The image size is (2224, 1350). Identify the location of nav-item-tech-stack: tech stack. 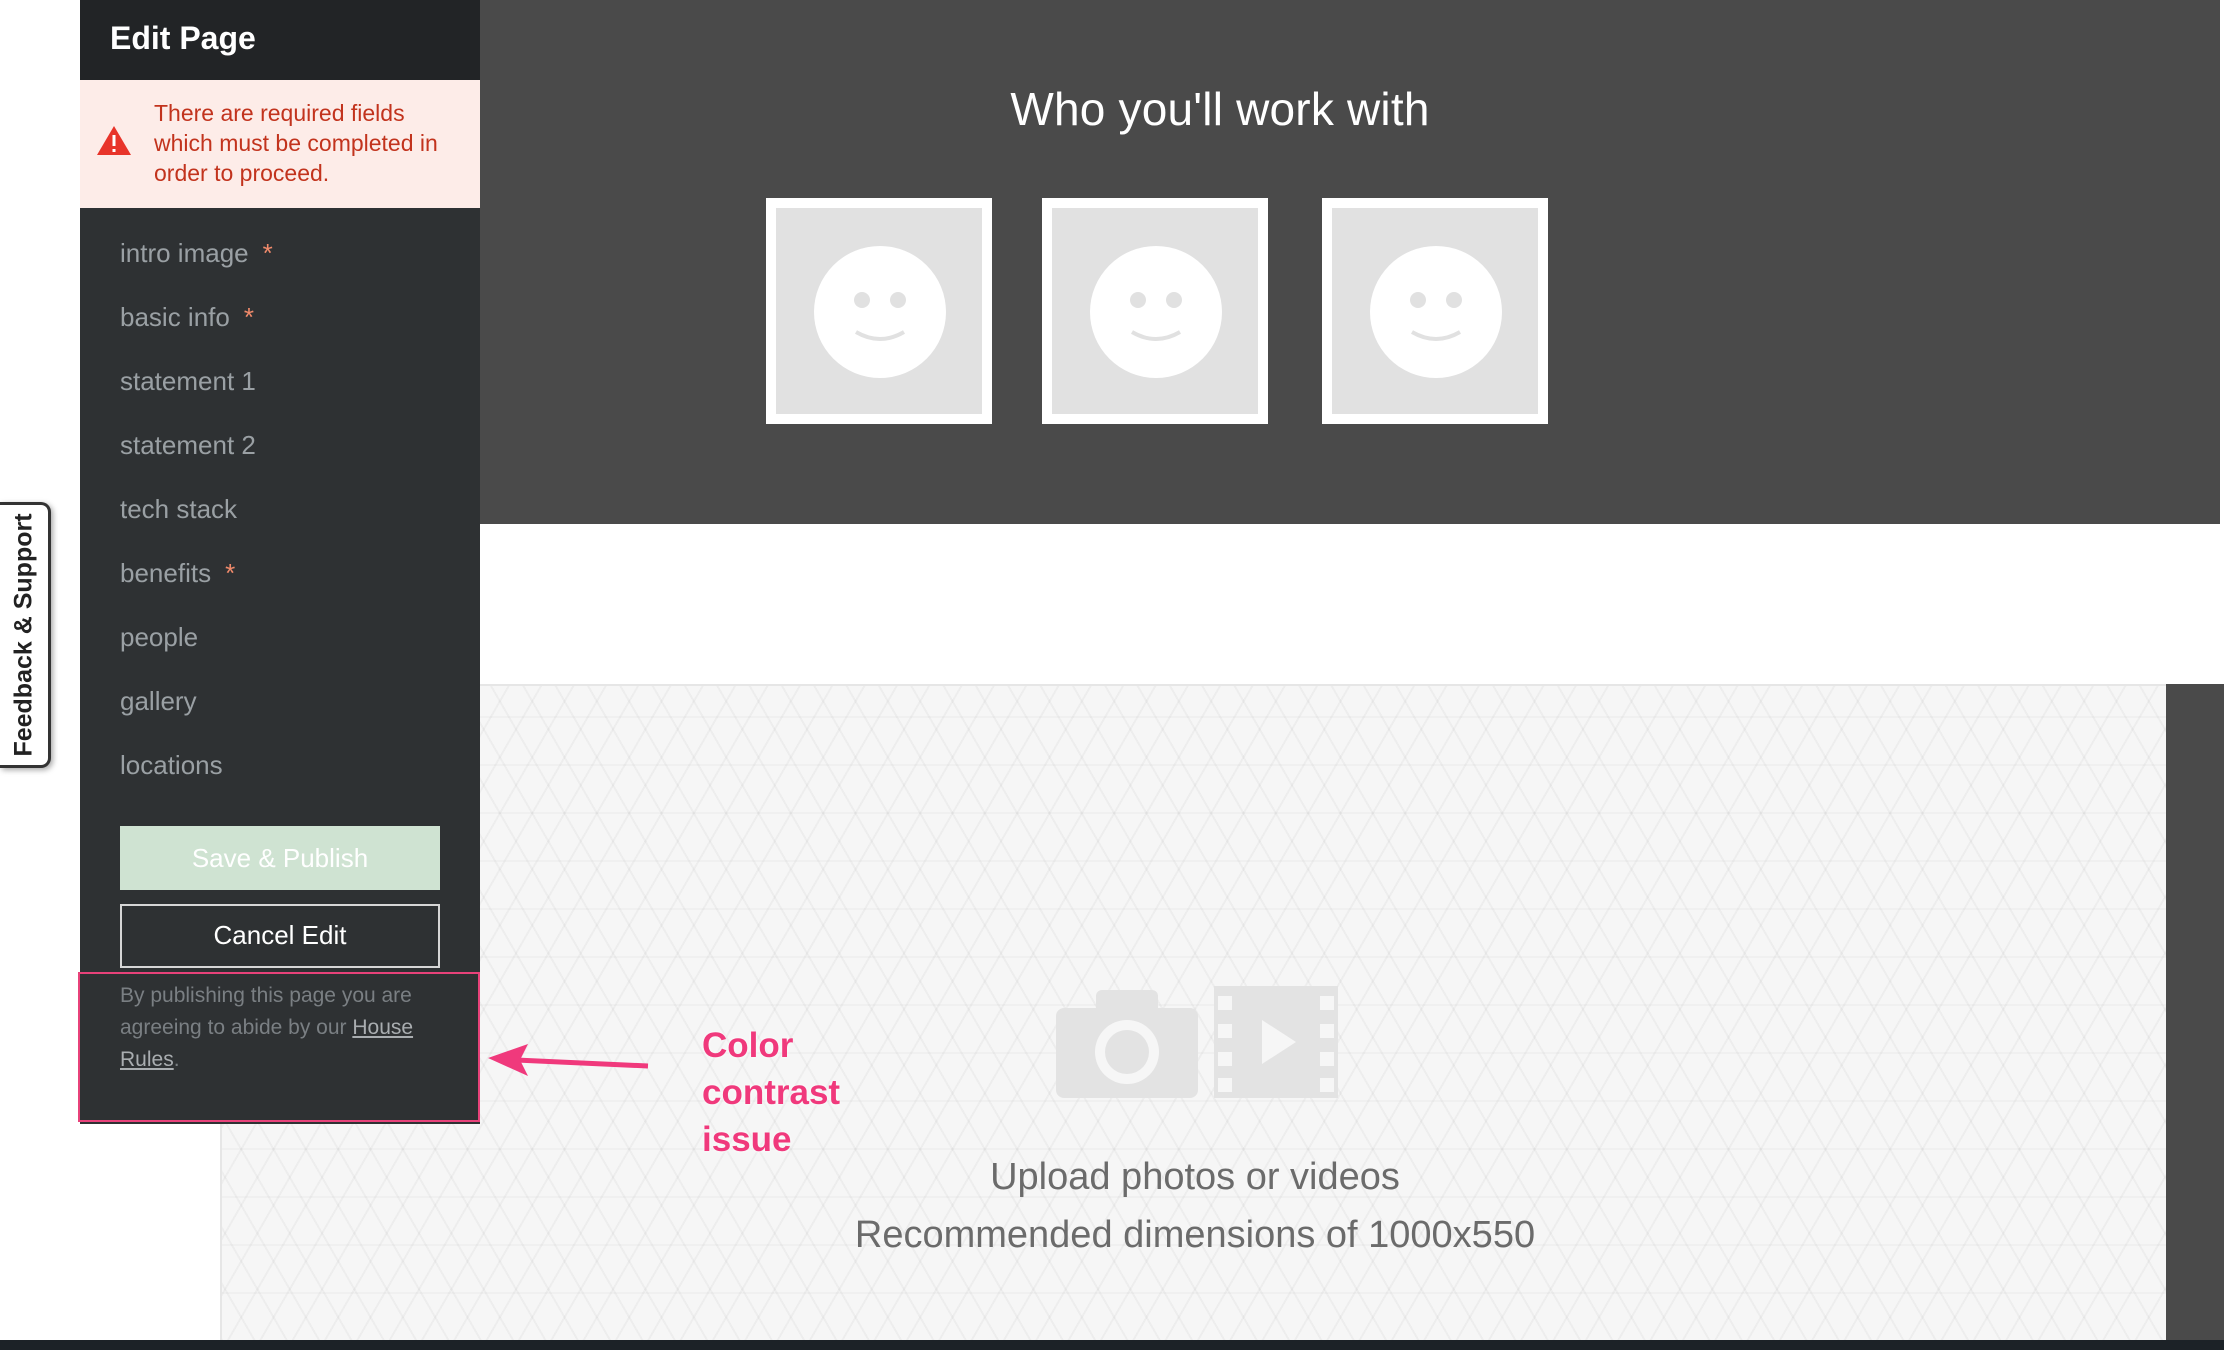
(280, 518).